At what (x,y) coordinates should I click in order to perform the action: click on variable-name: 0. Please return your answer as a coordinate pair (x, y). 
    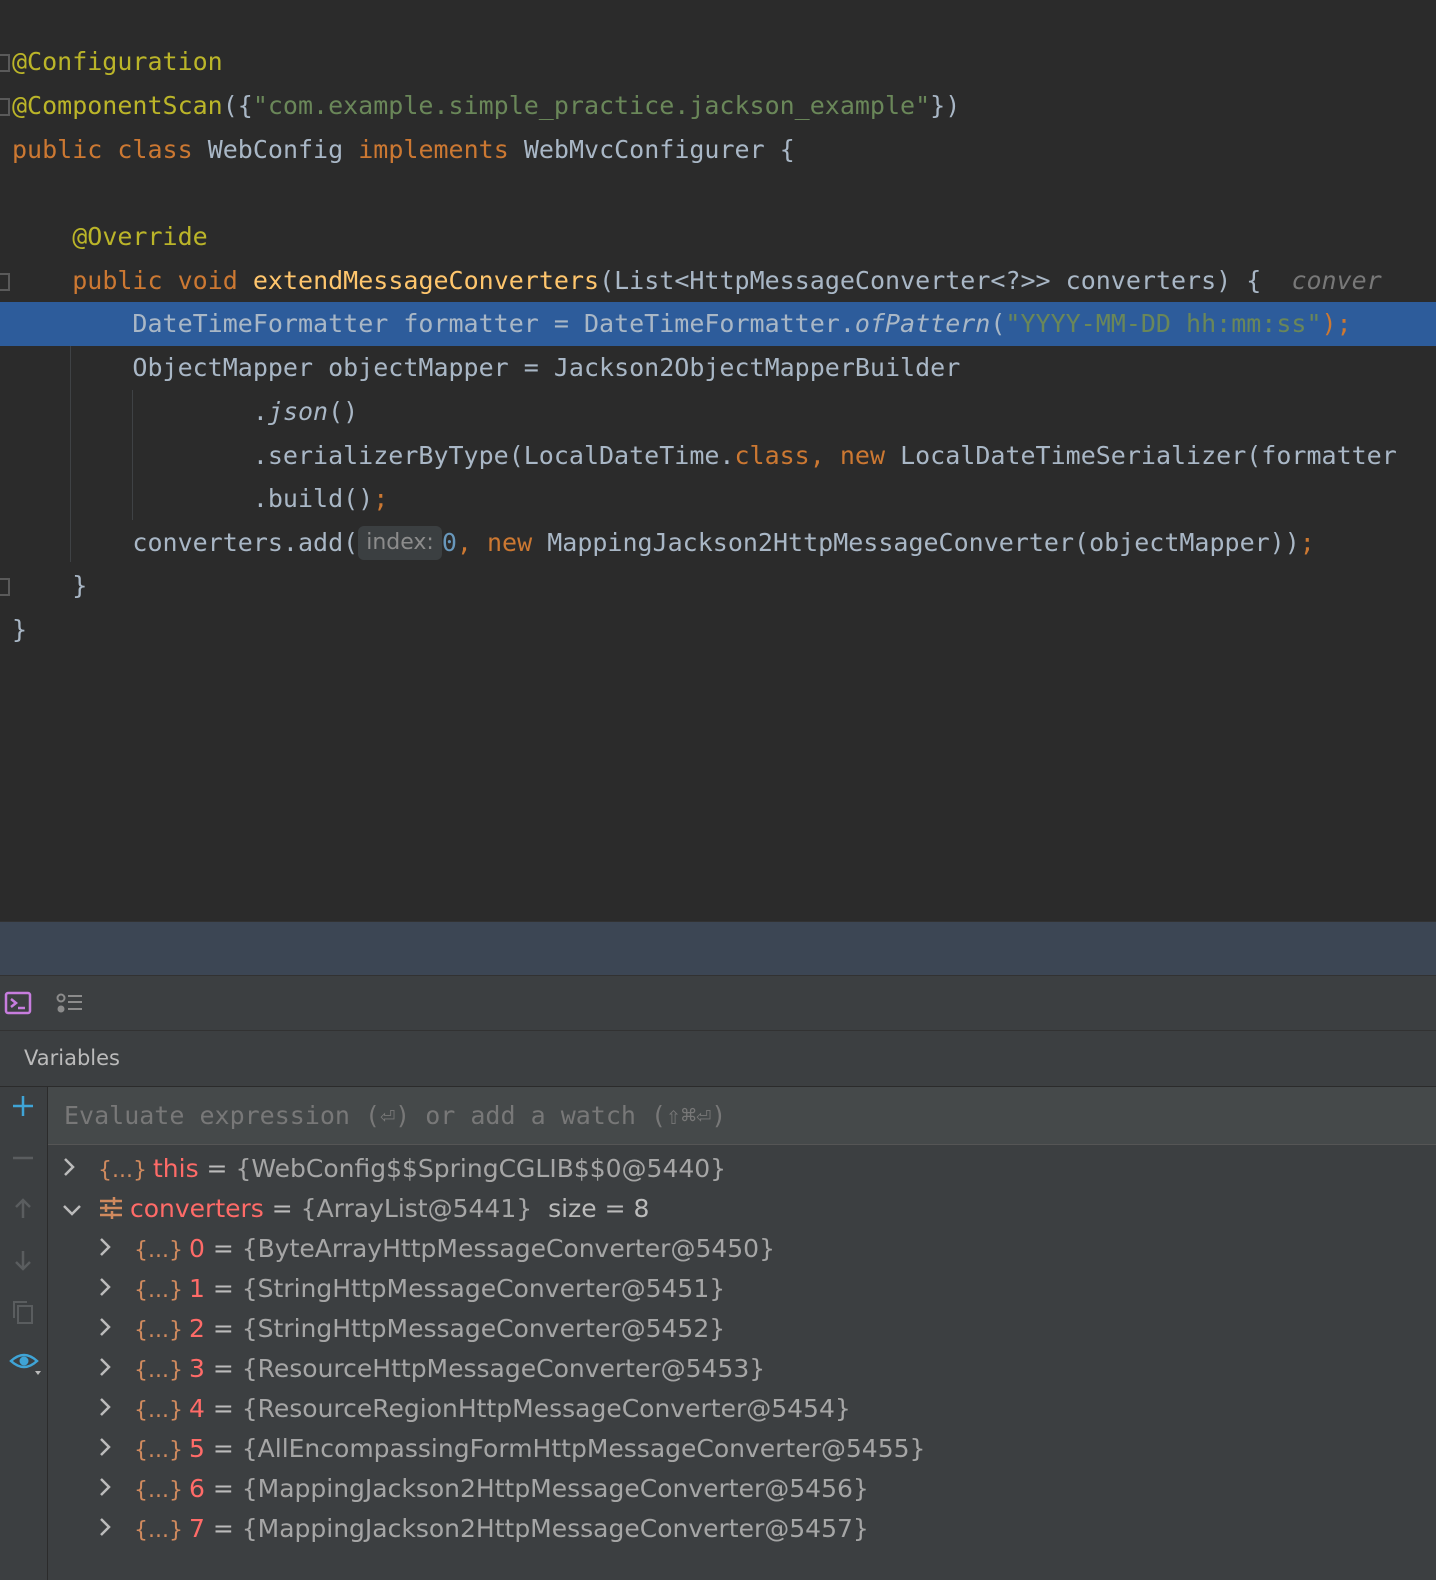
    Looking at the image, I should click on (196, 1248).